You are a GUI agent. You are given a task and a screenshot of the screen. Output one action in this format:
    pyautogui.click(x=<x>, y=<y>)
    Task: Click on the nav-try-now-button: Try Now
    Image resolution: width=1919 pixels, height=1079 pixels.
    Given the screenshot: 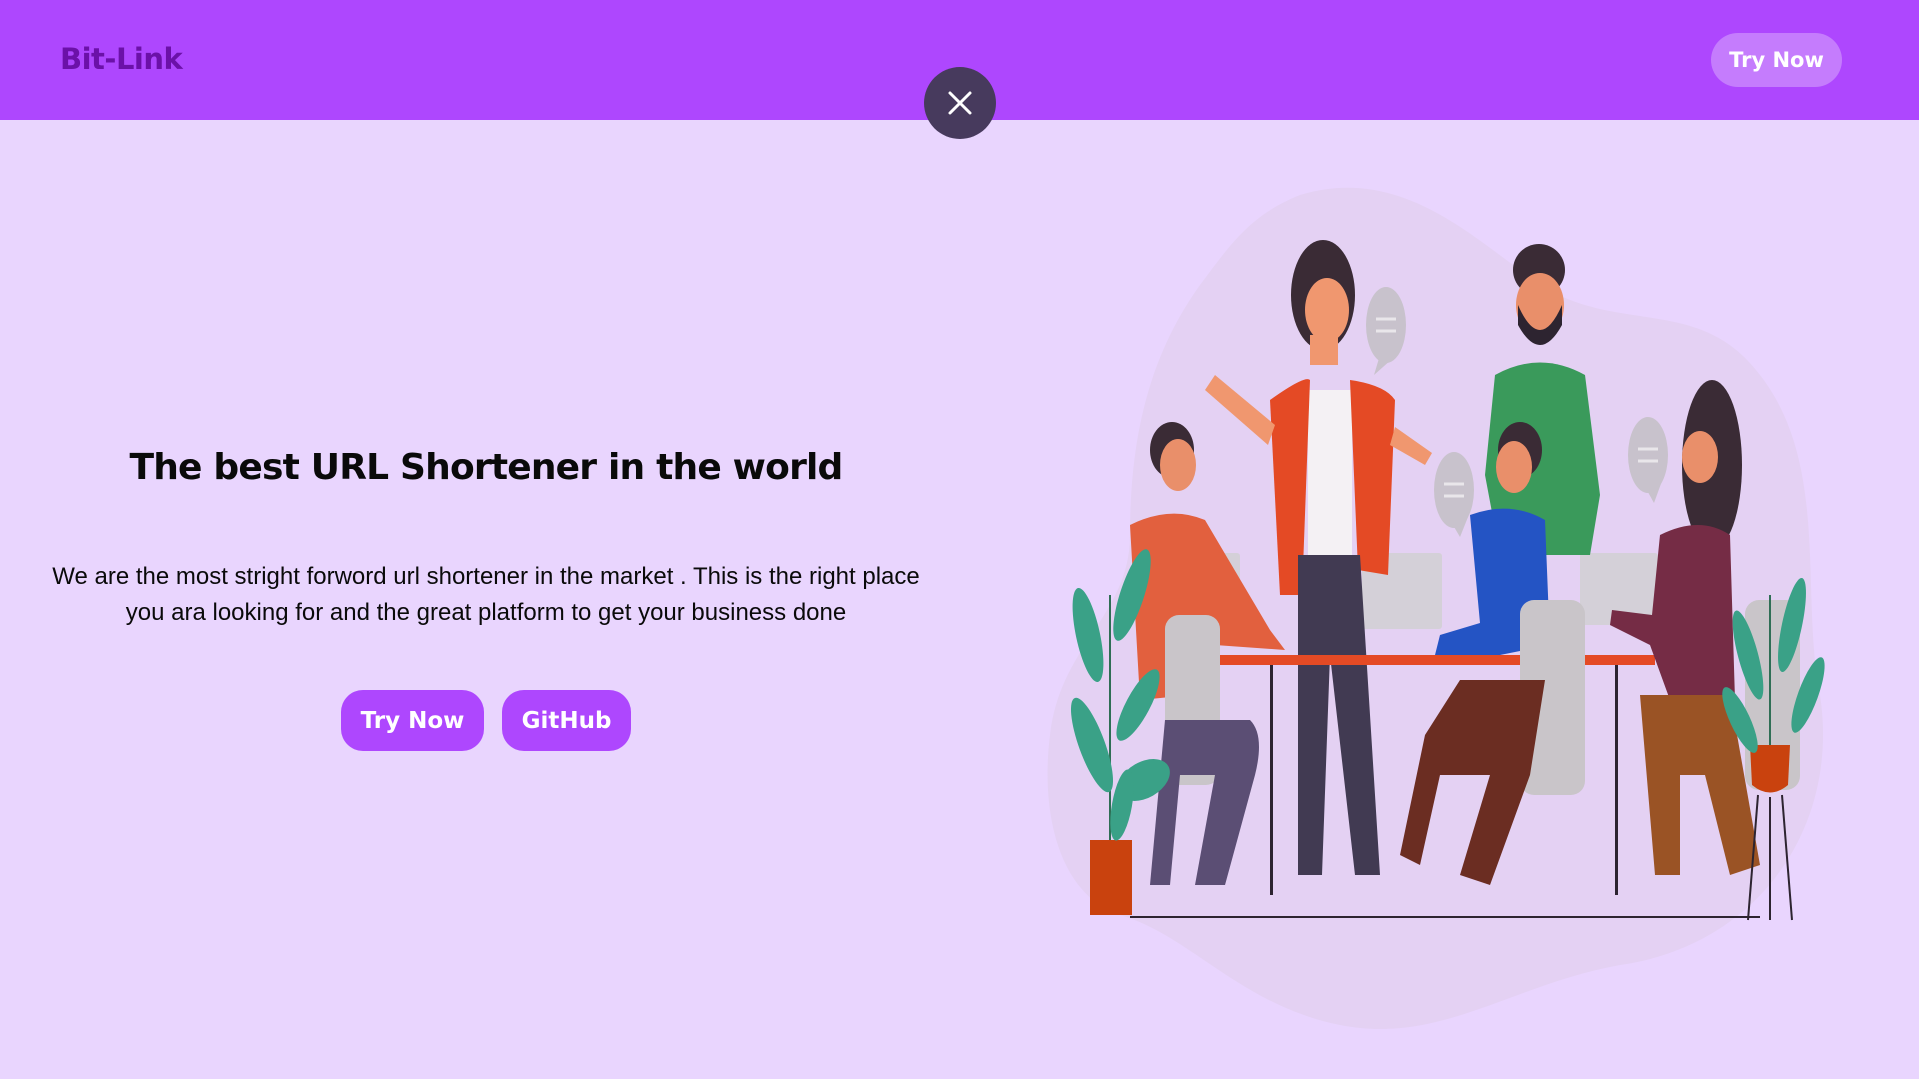 What is the action you would take?
    pyautogui.click(x=1776, y=60)
    